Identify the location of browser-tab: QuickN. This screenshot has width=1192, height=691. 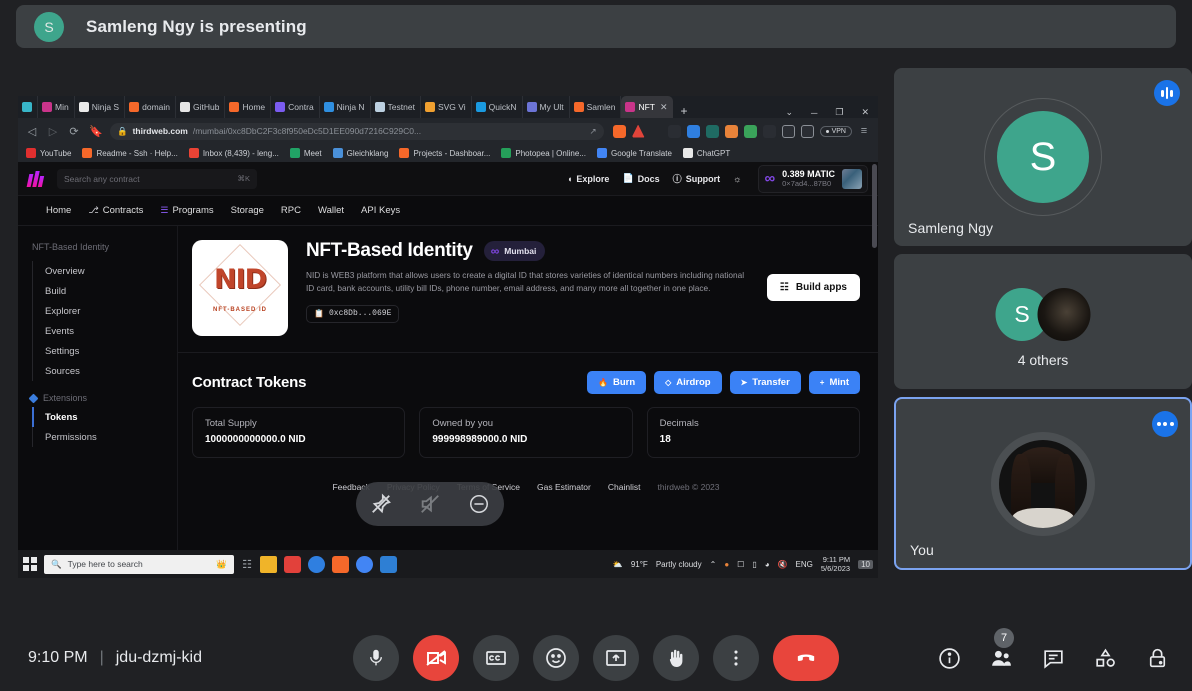
(497, 107).